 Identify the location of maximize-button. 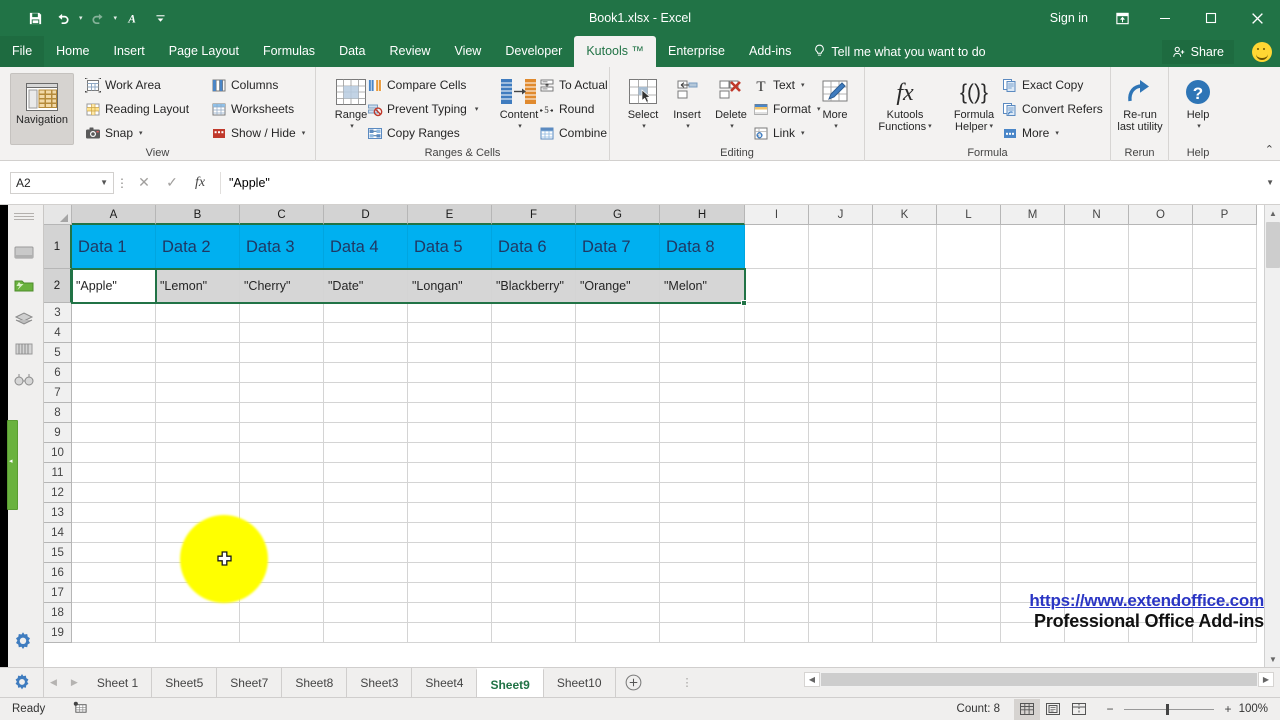
(1211, 18).